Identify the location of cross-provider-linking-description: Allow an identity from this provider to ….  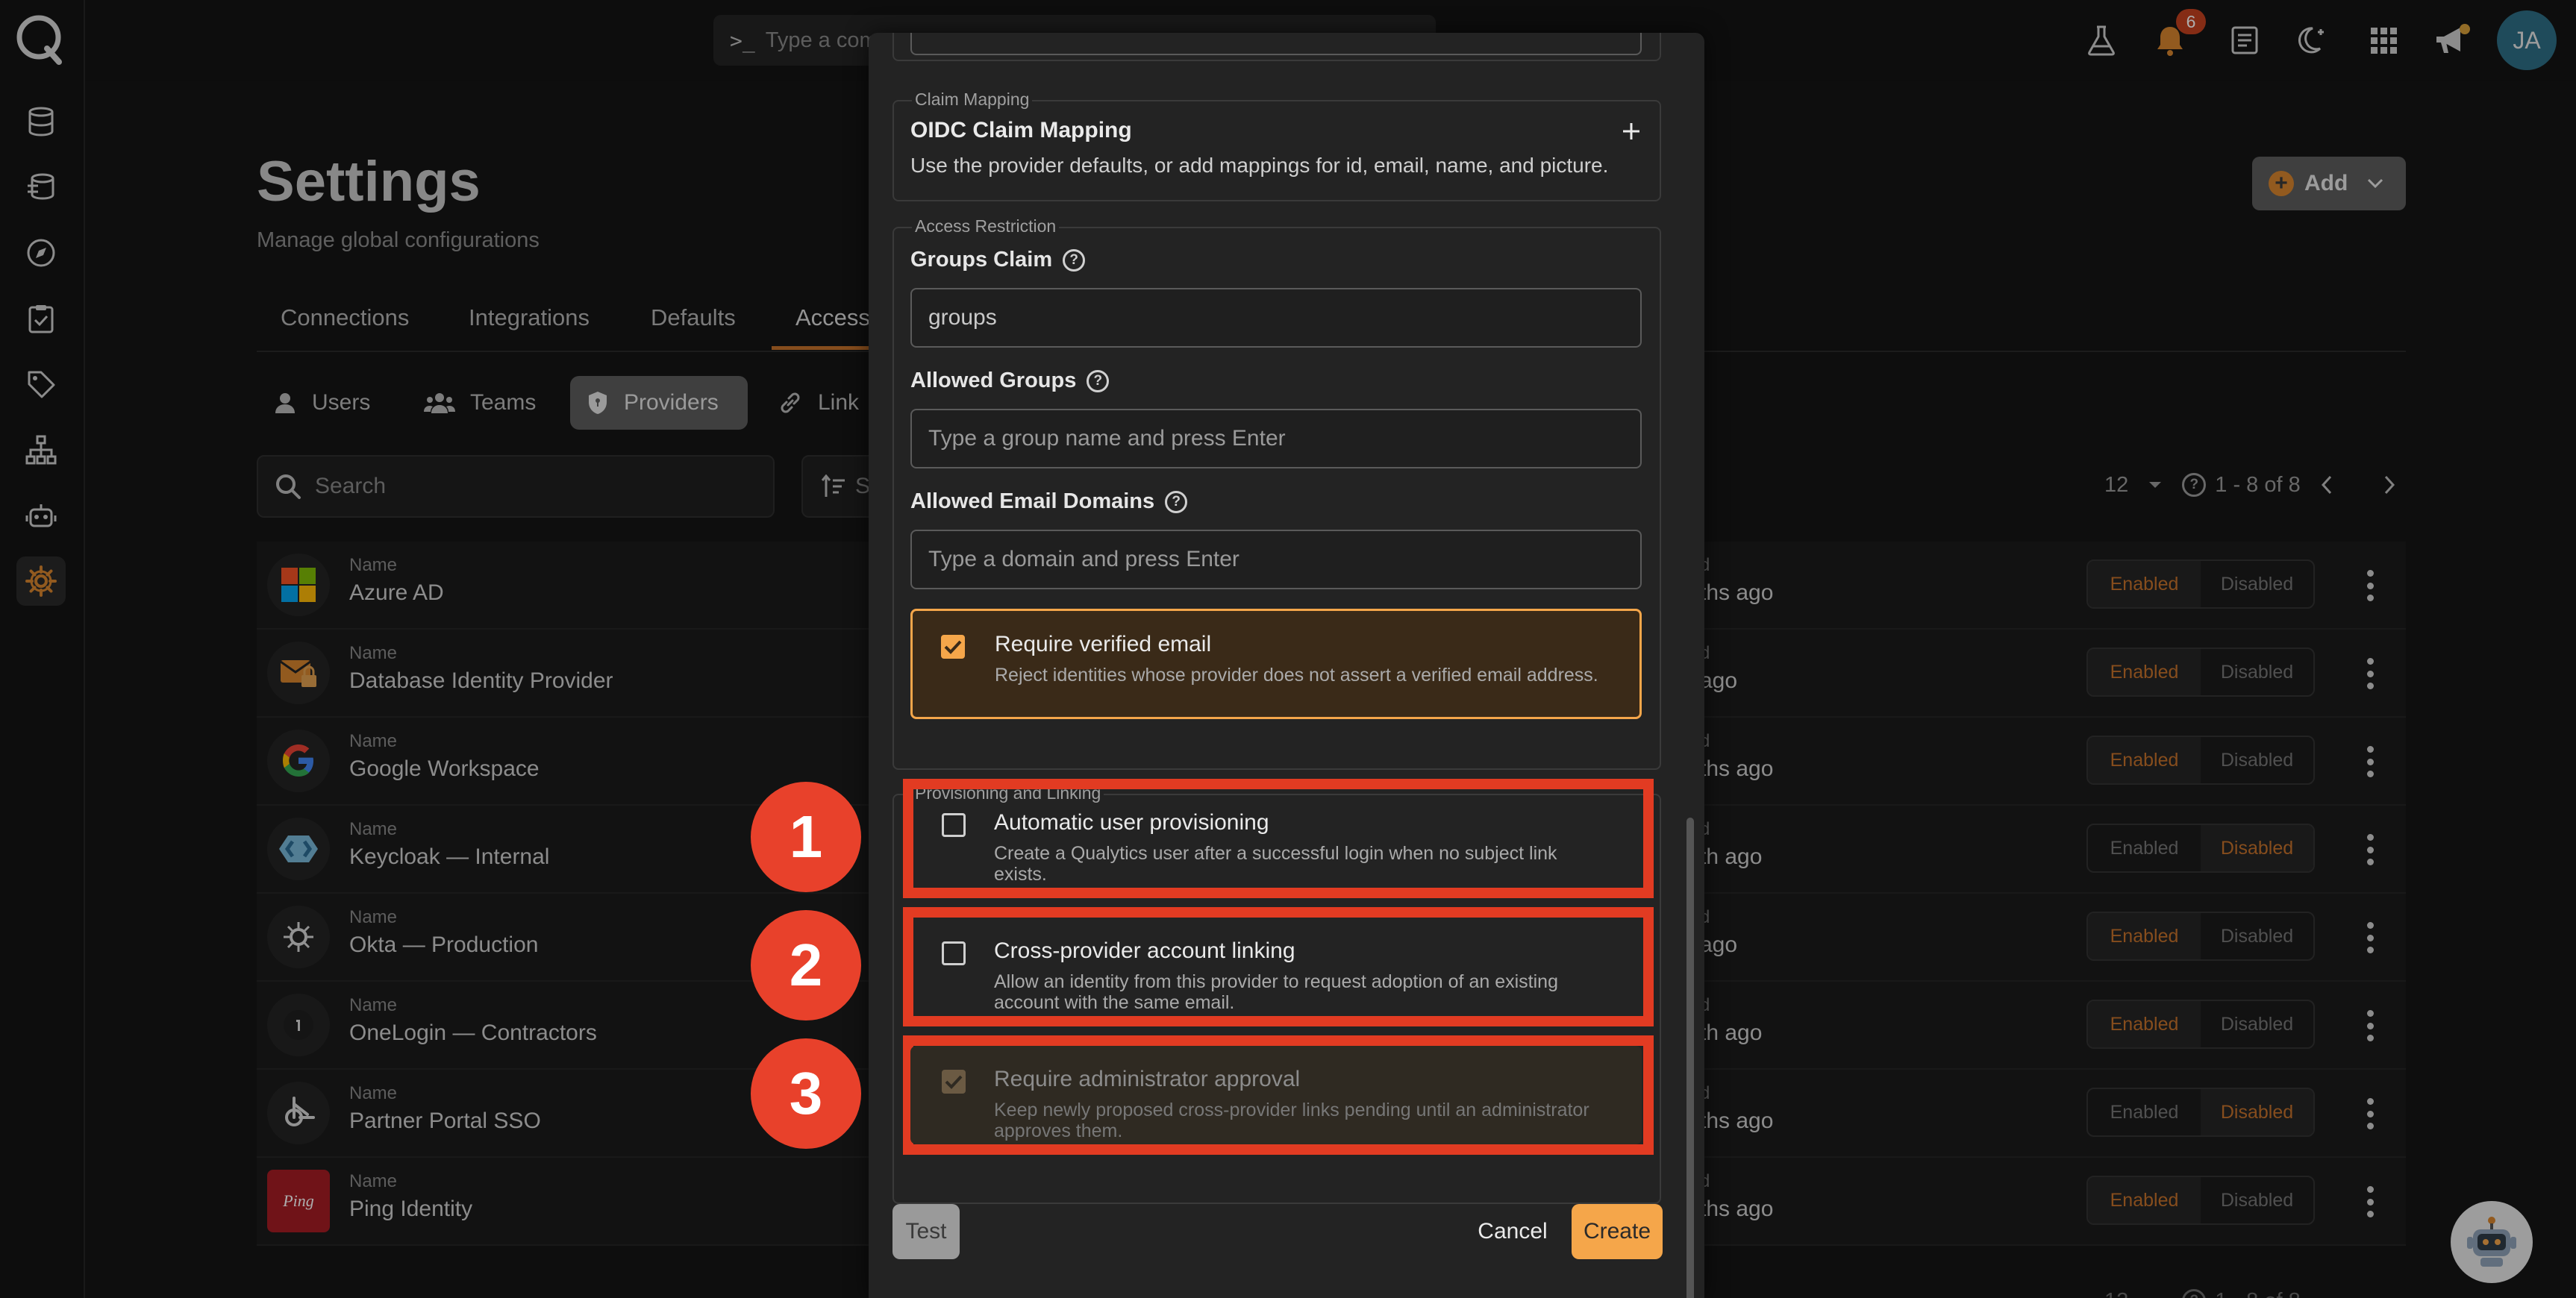
(1276, 992).